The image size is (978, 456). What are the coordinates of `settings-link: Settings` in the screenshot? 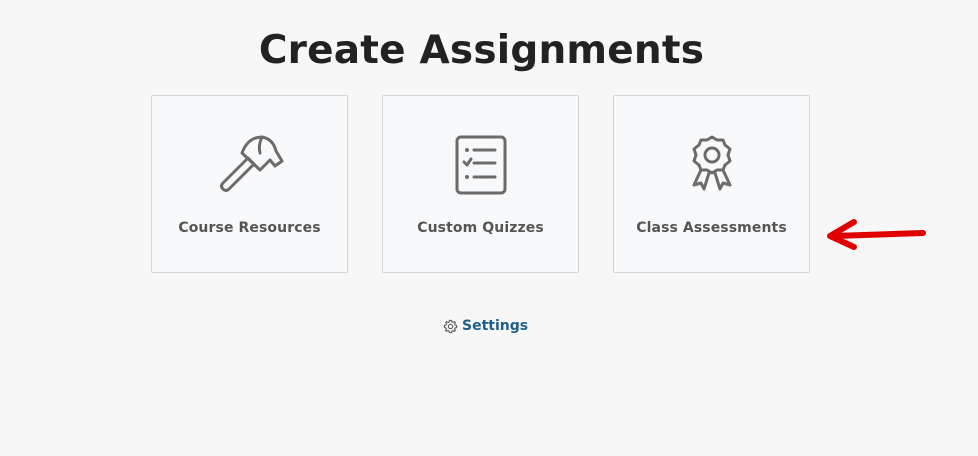 It's located at (485, 326).